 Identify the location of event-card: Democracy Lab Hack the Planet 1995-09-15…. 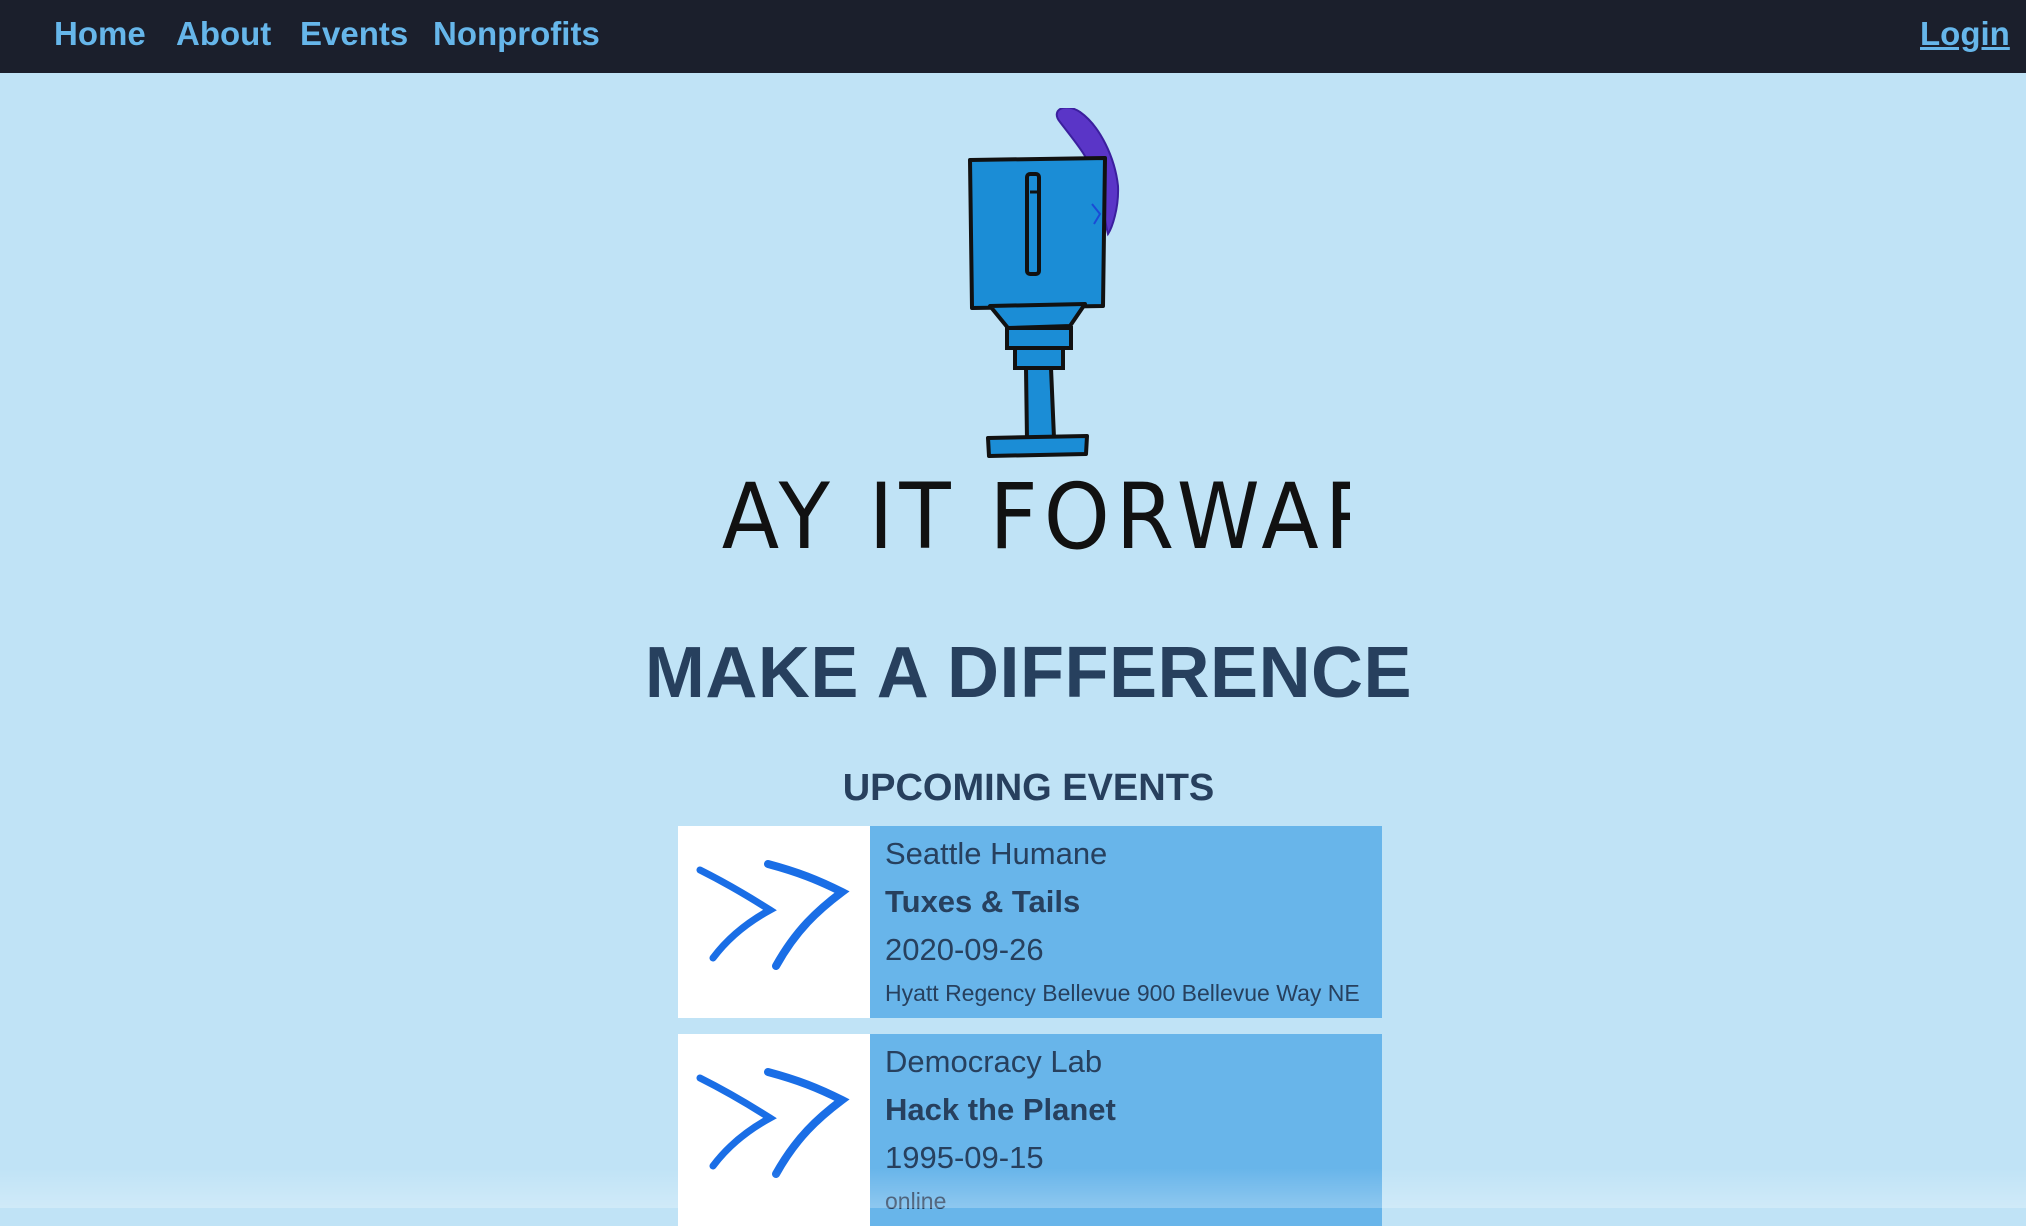
(1030, 1130).